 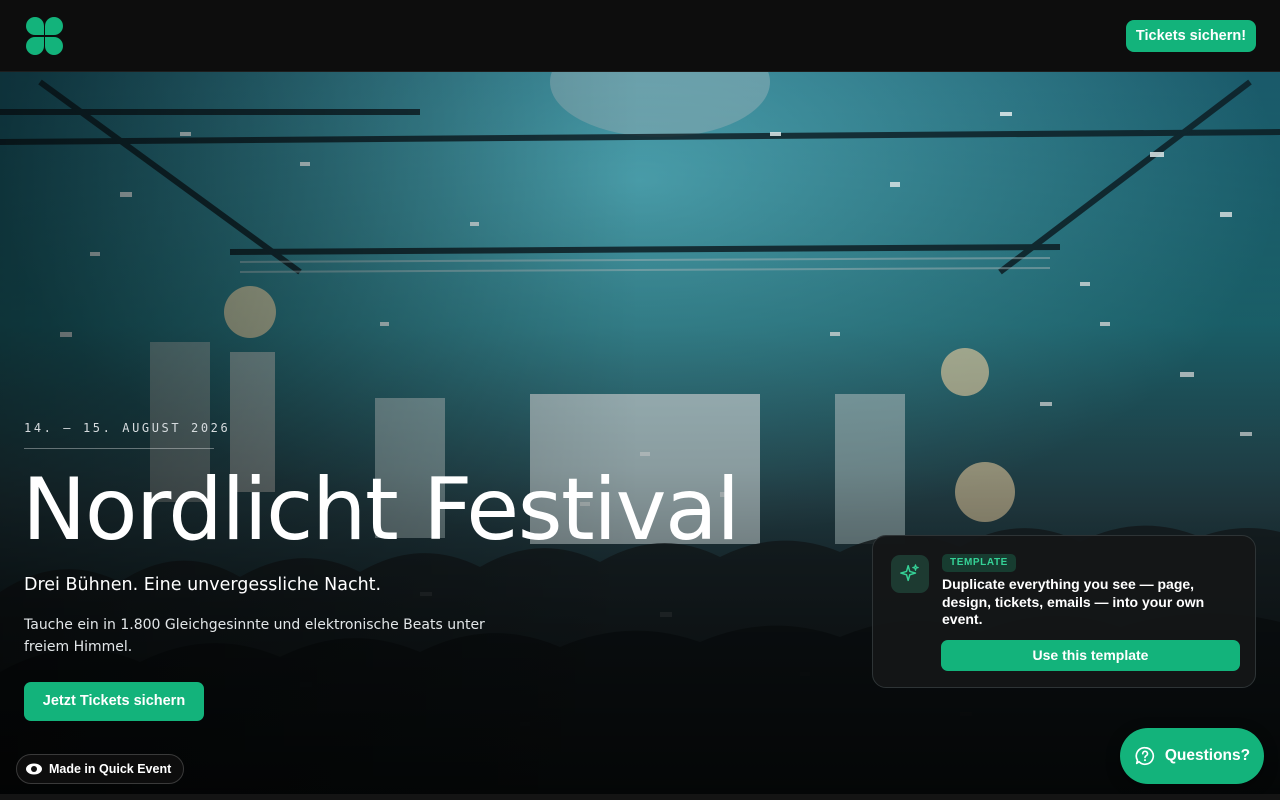 I want to click on page-title: Nordlicht Festival, so click(x=381, y=510).